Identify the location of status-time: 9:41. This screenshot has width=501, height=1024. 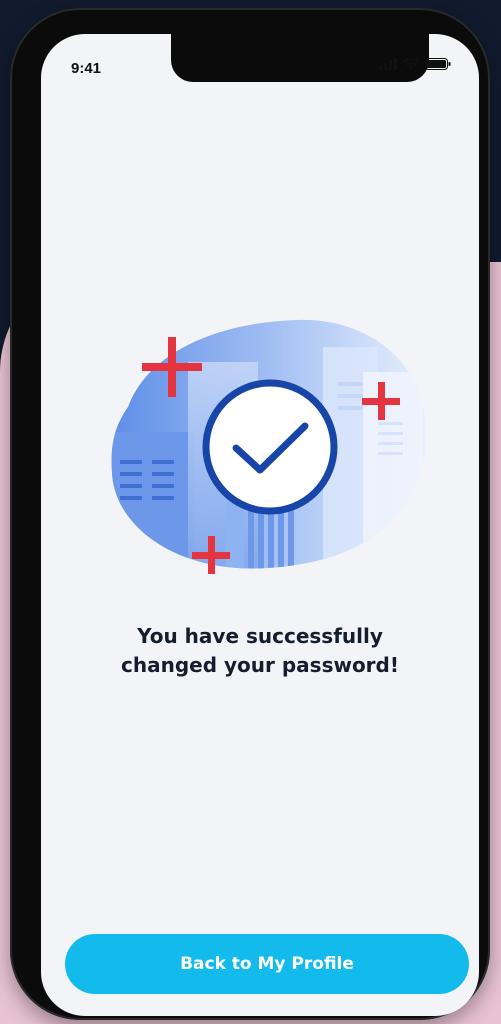
(86, 68).